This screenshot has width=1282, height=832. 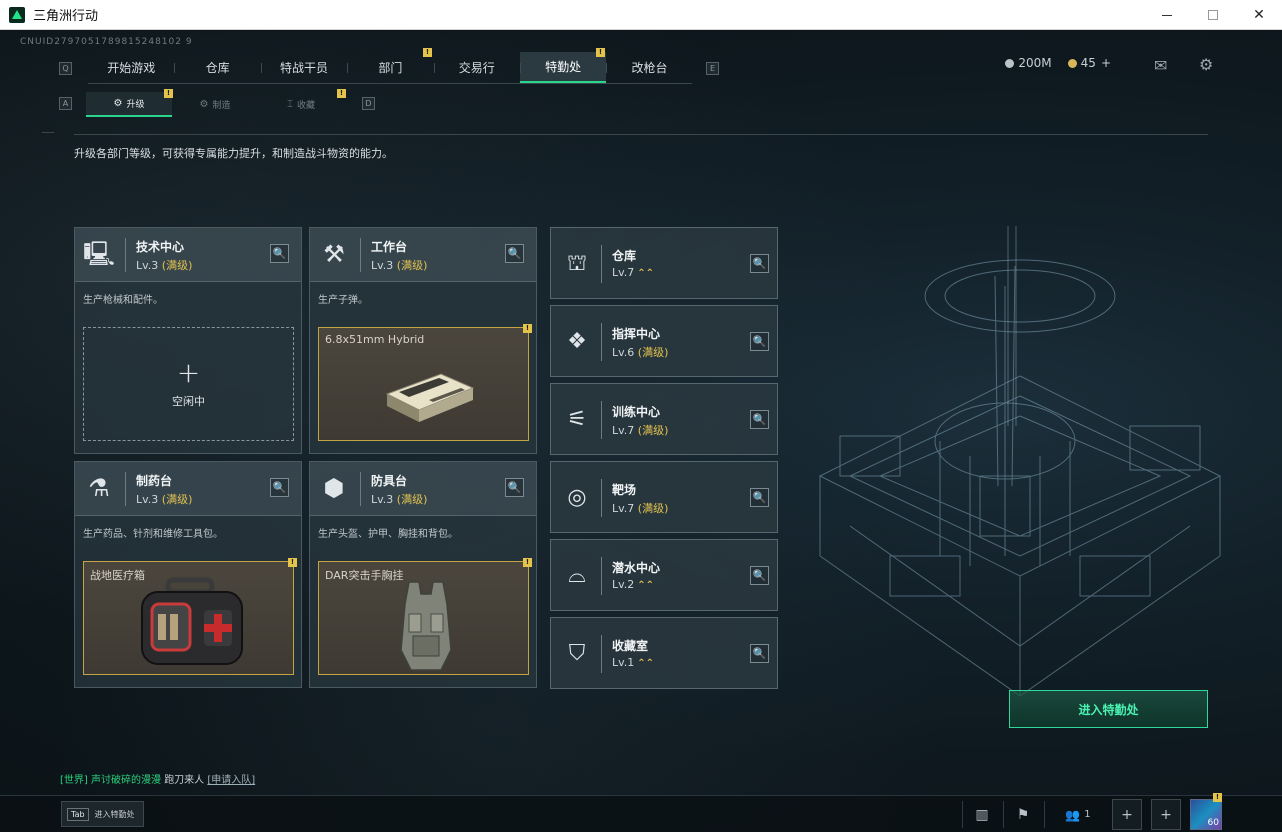 I want to click on crafting-item-slot: 6.8x51mm Hybrid !, so click(x=425, y=382).